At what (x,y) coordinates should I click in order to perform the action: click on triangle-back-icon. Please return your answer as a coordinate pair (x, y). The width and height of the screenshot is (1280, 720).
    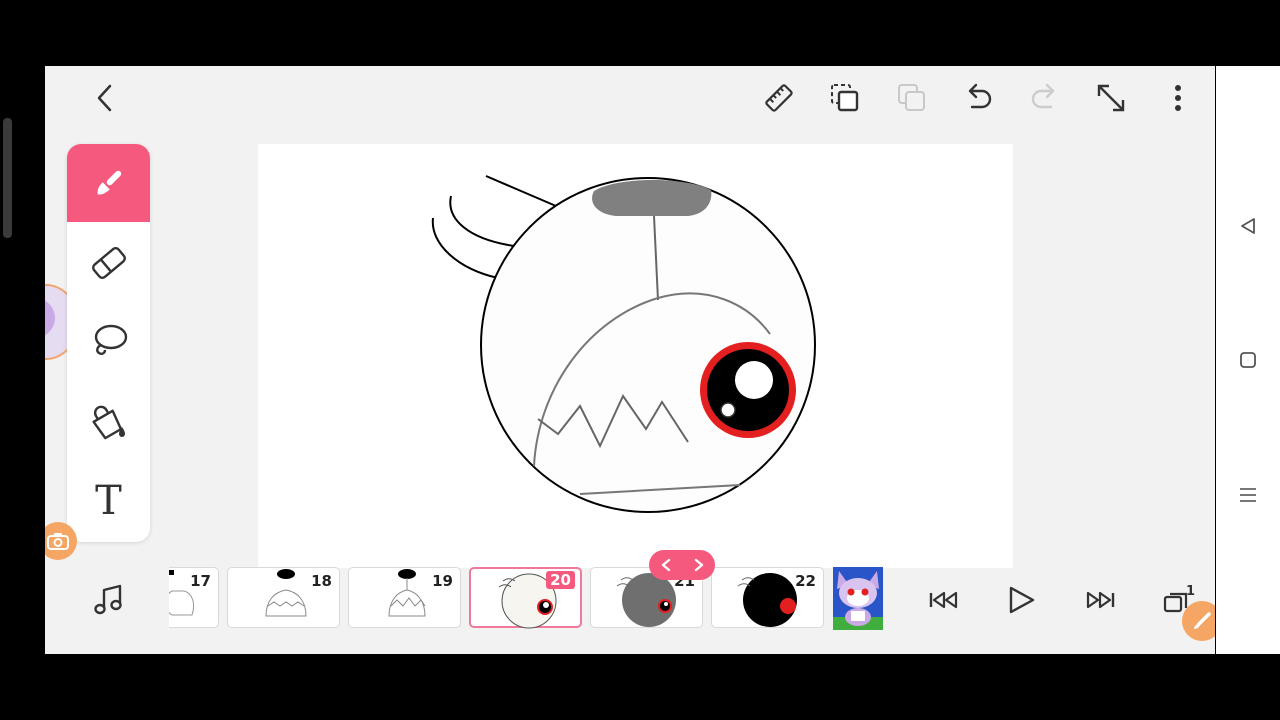
    Looking at the image, I should click on (1248, 226).